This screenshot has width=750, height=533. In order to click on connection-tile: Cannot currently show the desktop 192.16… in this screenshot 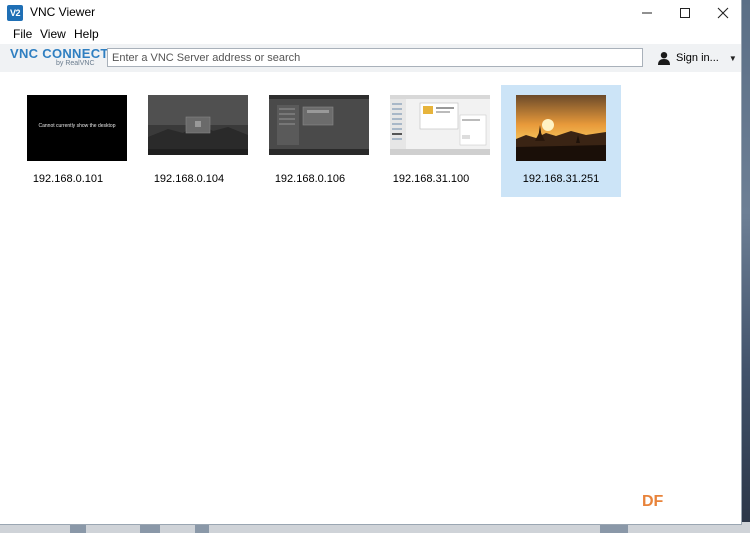, I will do `click(68, 141)`.